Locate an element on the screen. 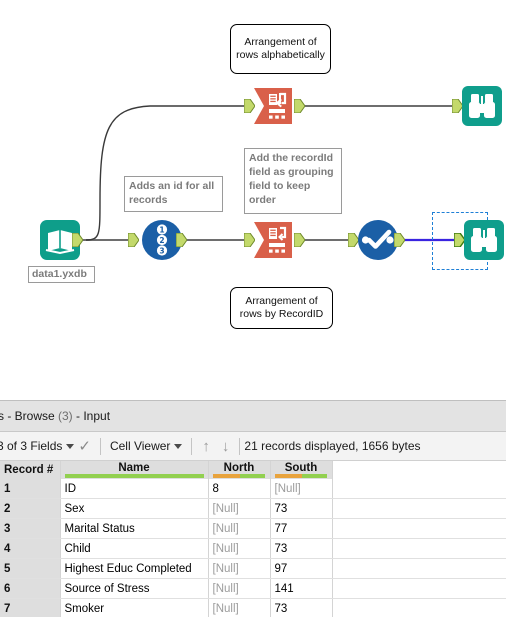 Image resolution: width=506 pixels, height=633 pixels. grid-header-row: Record # Name North South is located at coordinates (253, 470).